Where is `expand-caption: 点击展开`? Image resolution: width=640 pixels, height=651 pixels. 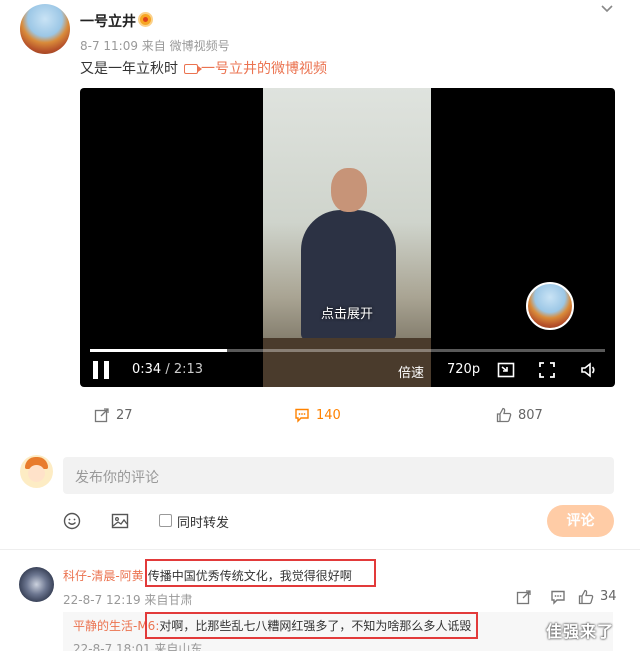 expand-caption: 点击展开 is located at coordinates (347, 312).